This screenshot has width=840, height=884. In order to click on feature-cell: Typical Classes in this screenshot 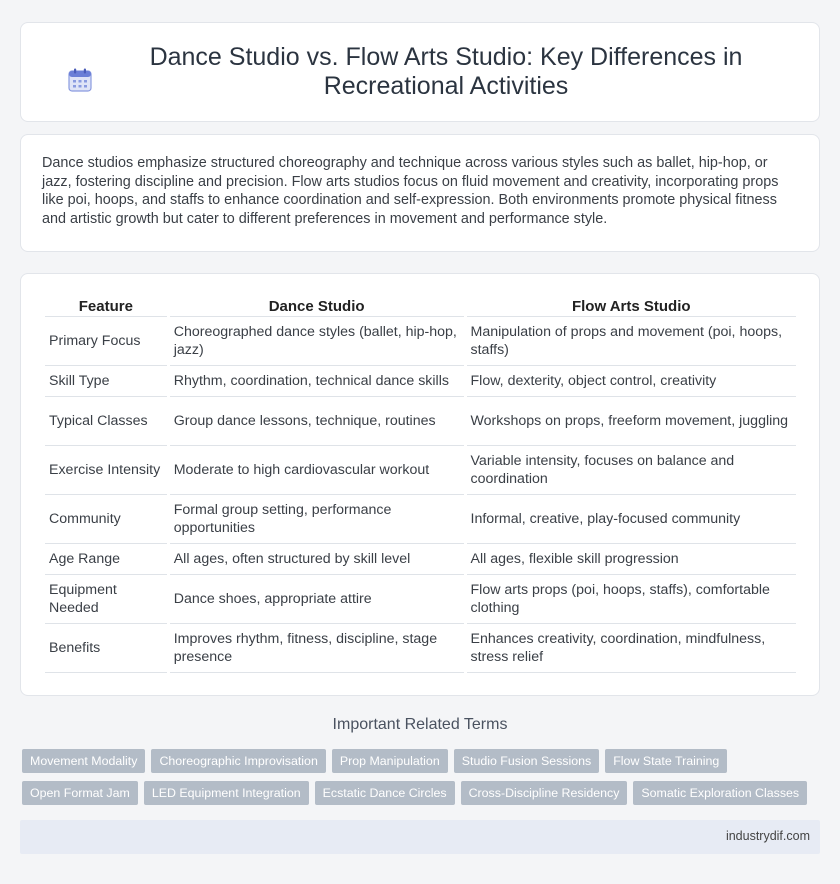, I will do `click(106, 421)`.